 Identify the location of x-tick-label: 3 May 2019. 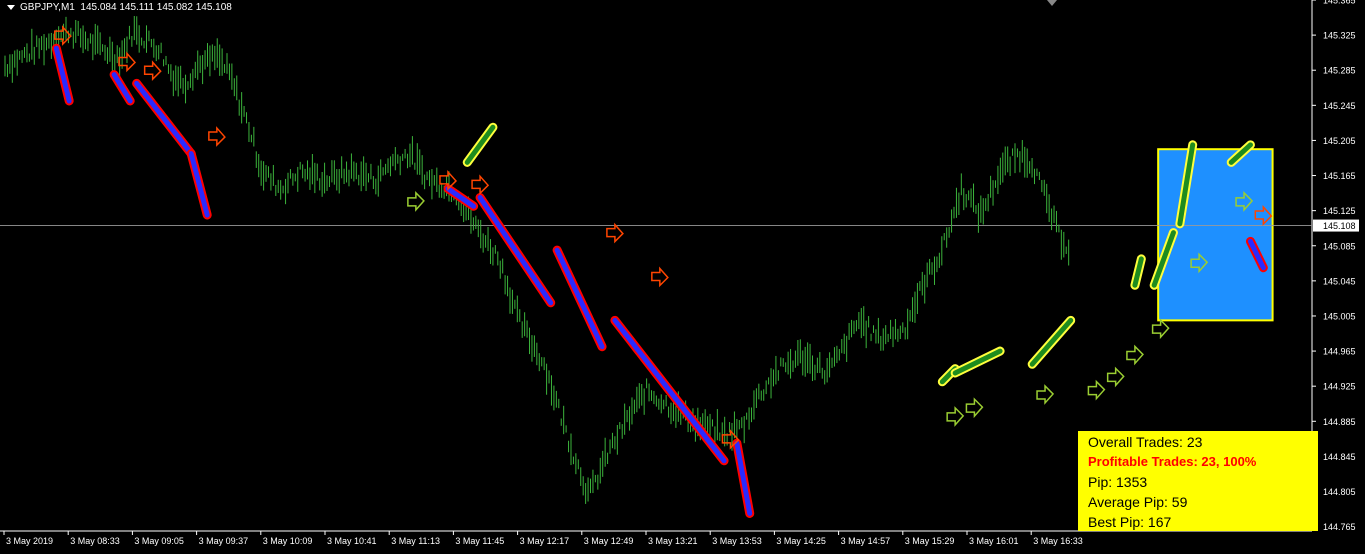
(29, 541).